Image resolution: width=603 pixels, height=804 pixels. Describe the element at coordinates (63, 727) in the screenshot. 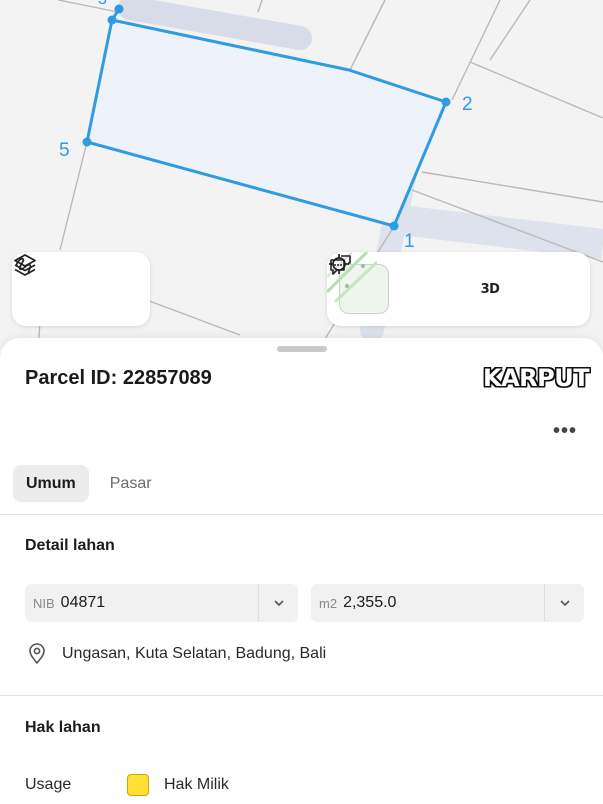

I see `rights-section-title: Hak lahan` at that location.